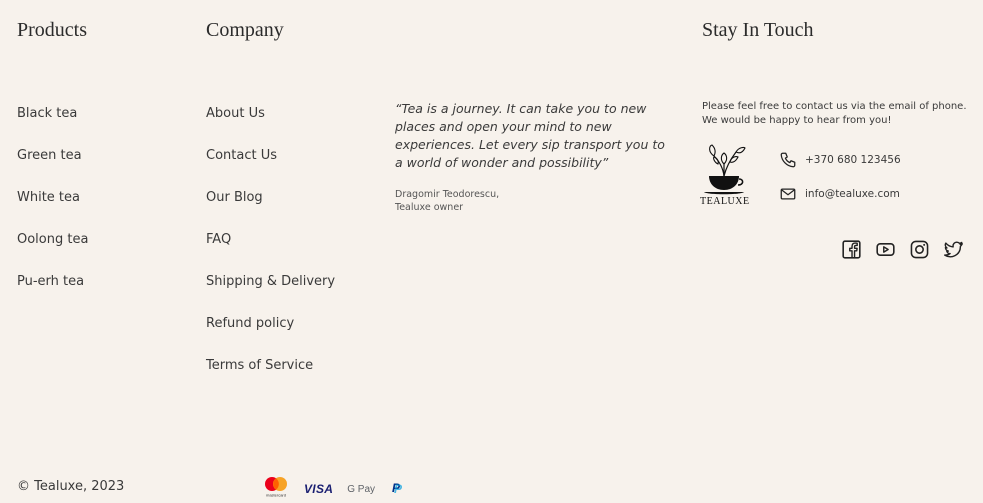 This screenshot has width=983, height=503. What do you see at coordinates (218, 239) in the screenshot?
I see `company-link-faq: FAQ` at bounding box center [218, 239].